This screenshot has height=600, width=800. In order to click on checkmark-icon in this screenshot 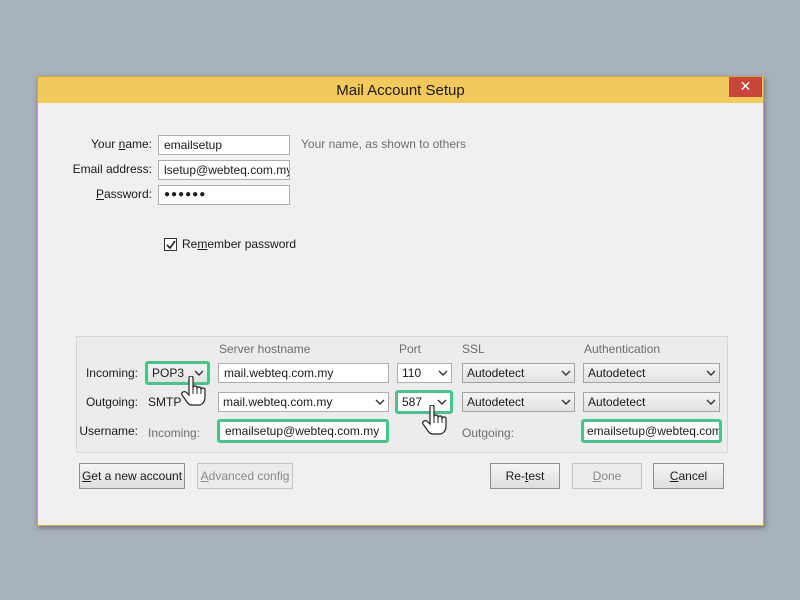, I will do `click(171, 245)`.